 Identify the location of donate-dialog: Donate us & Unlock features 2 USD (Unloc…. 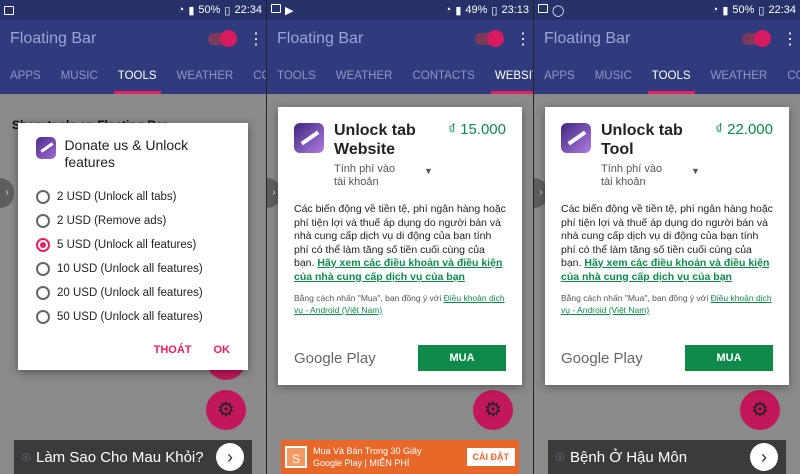
(133, 246).